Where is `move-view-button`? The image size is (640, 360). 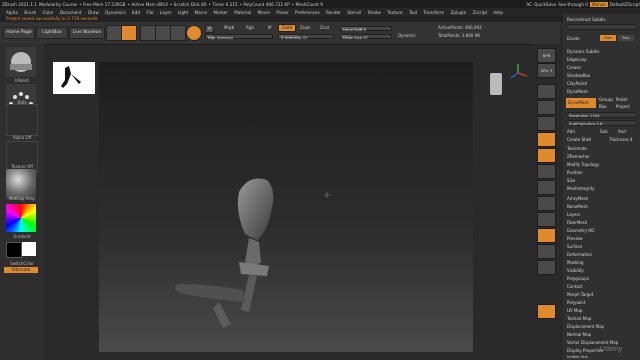 move-view-button is located at coordinates (546, 155).